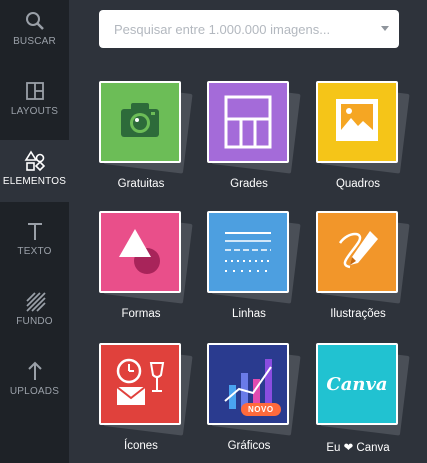 The height and width of the screenshot is (463, 427). I want to click on tile-label: Ícones, so click(141, 446).